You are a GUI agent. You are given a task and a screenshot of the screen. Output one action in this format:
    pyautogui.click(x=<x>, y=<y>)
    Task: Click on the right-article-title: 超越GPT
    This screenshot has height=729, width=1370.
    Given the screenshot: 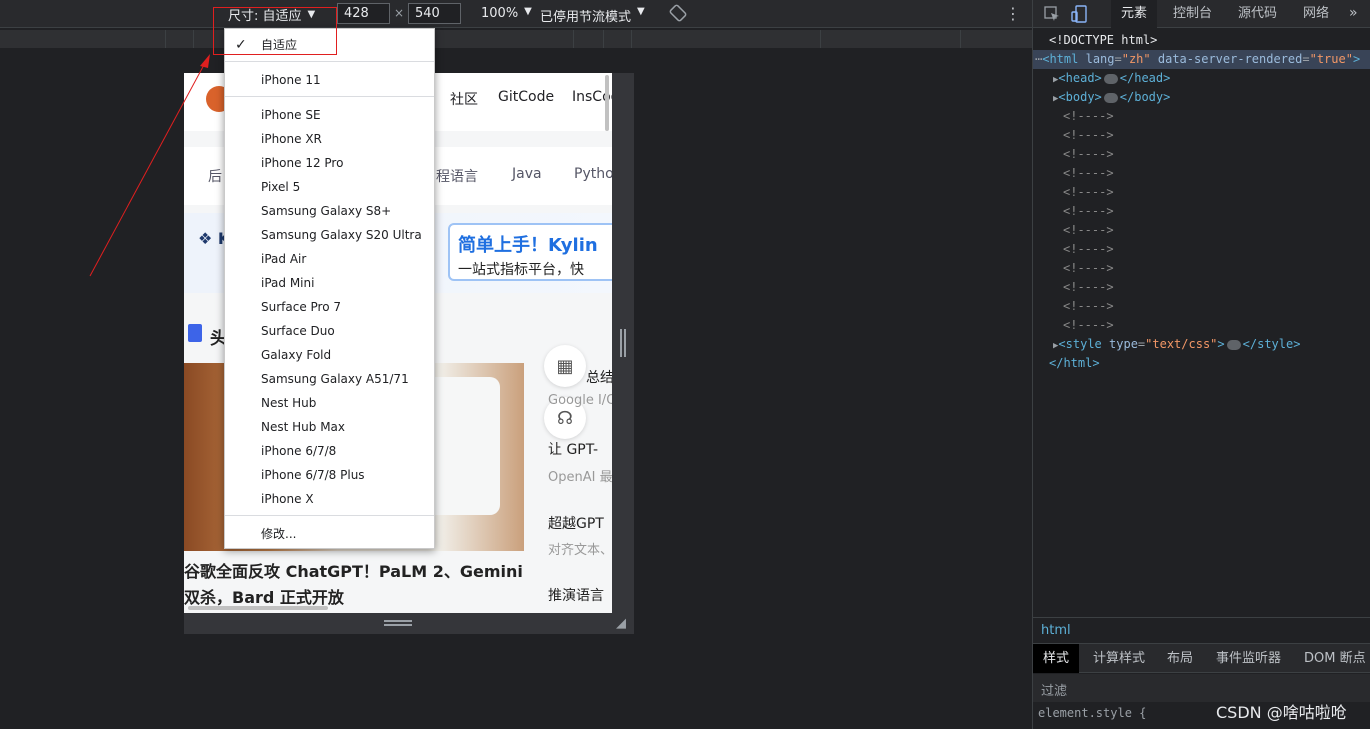 What is the action you would take?
    pyautogui.click(x=576, y=523)
    